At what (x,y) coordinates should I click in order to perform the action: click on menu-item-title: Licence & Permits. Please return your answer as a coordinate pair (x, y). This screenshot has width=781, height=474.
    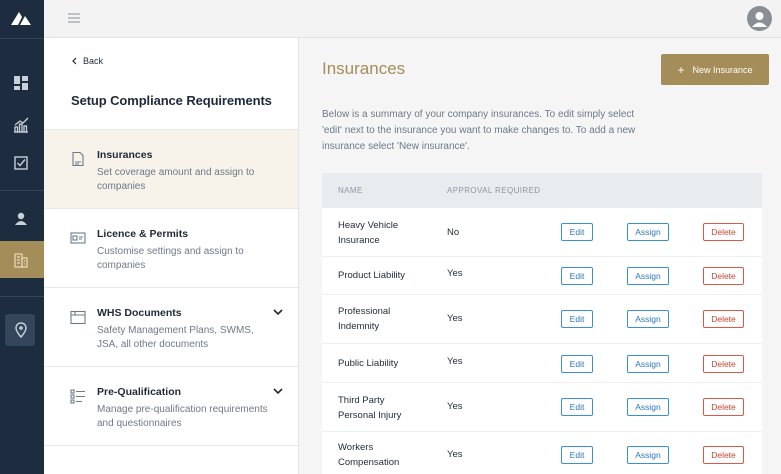
    Looking at the image, I should click on (143, 234).